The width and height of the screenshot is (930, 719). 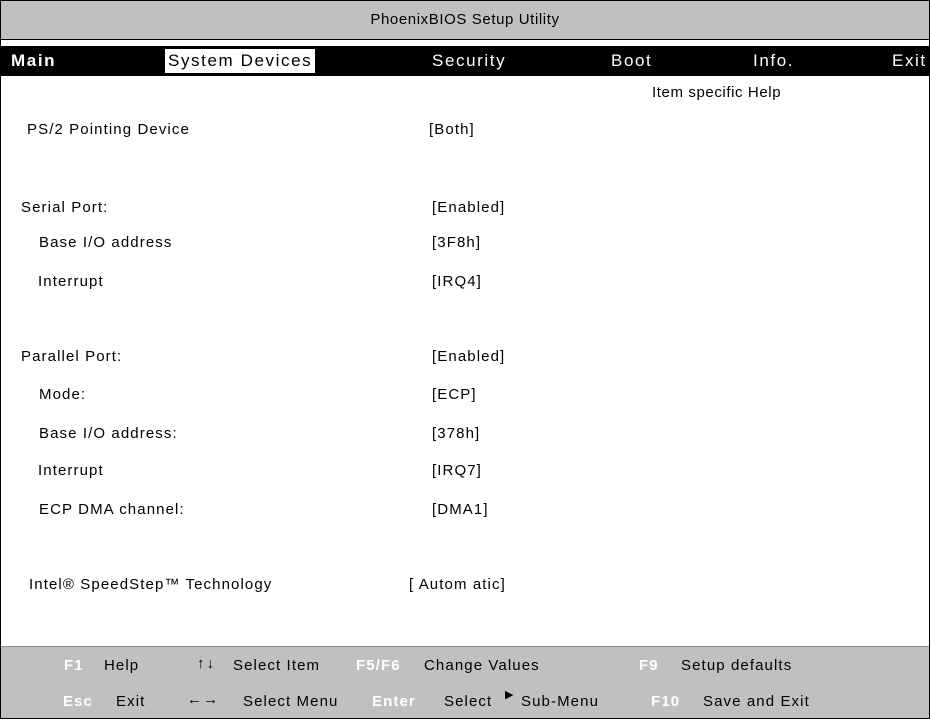 I want to click on setting-value-speedstep: [ Autom atic], so click(x=457, y=584).